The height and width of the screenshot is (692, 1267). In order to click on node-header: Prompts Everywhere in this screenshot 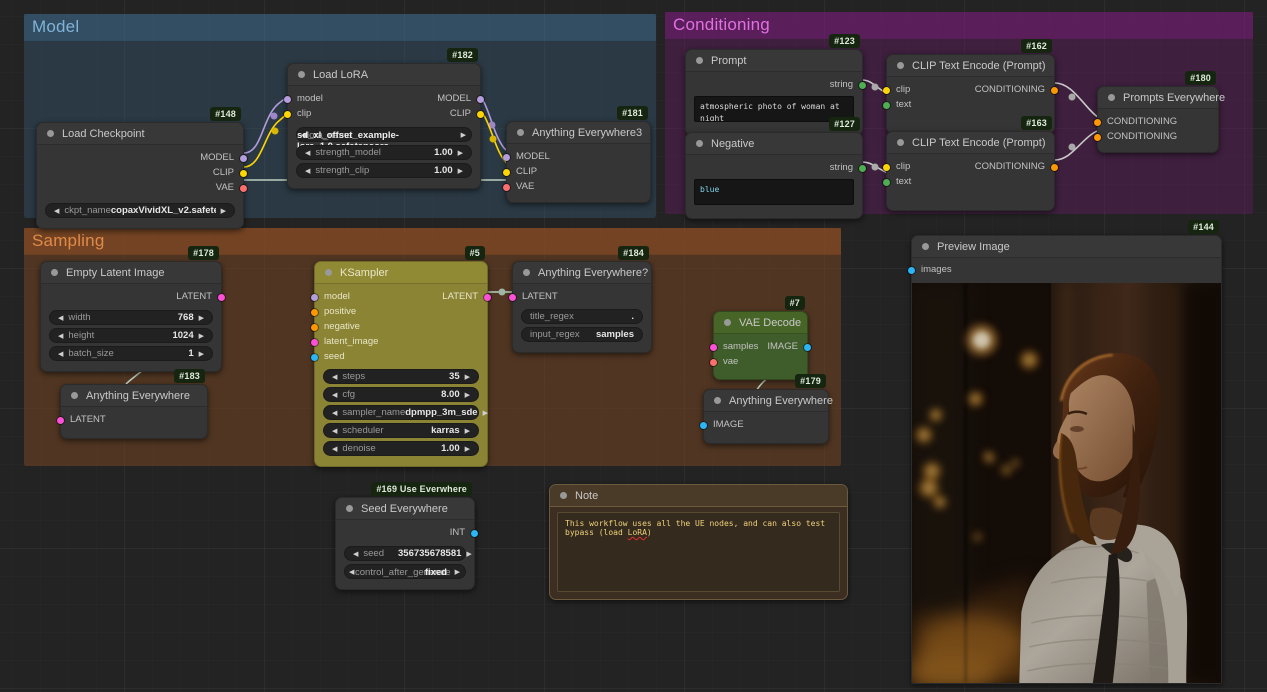, I will do `click(1161, 98)`.